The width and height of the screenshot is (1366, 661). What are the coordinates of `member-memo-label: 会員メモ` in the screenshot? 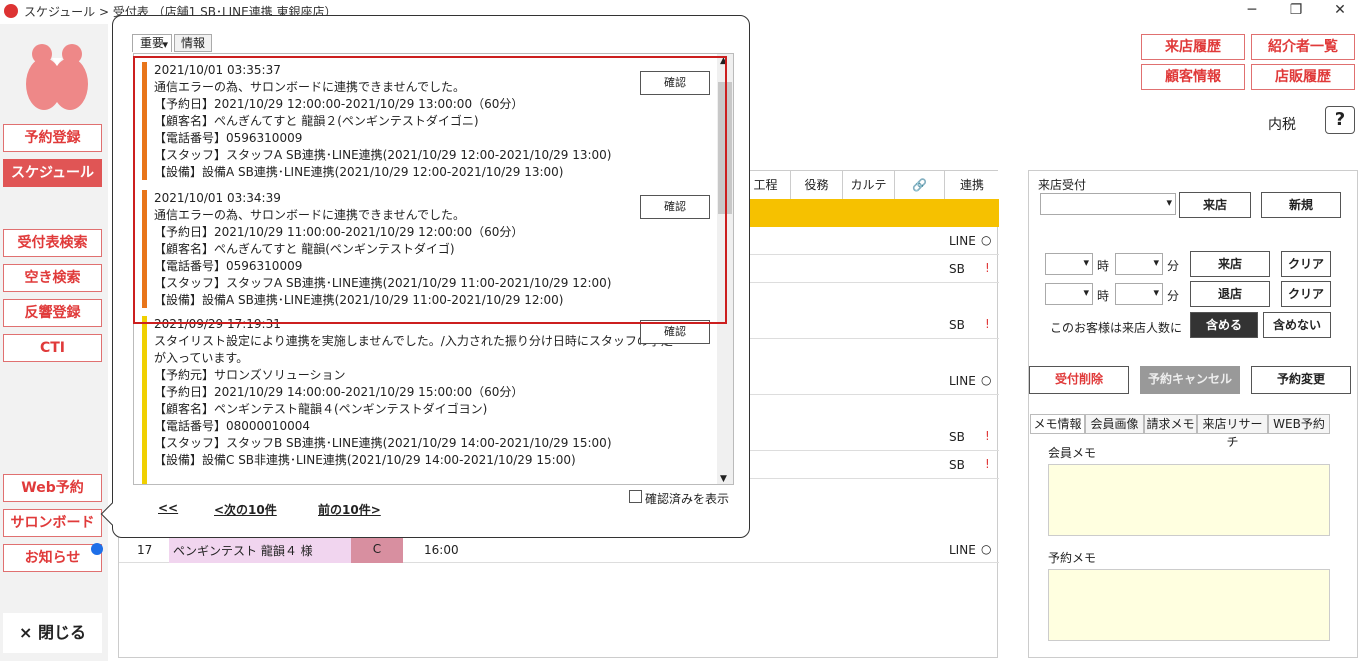 It's located at (1072, 453).